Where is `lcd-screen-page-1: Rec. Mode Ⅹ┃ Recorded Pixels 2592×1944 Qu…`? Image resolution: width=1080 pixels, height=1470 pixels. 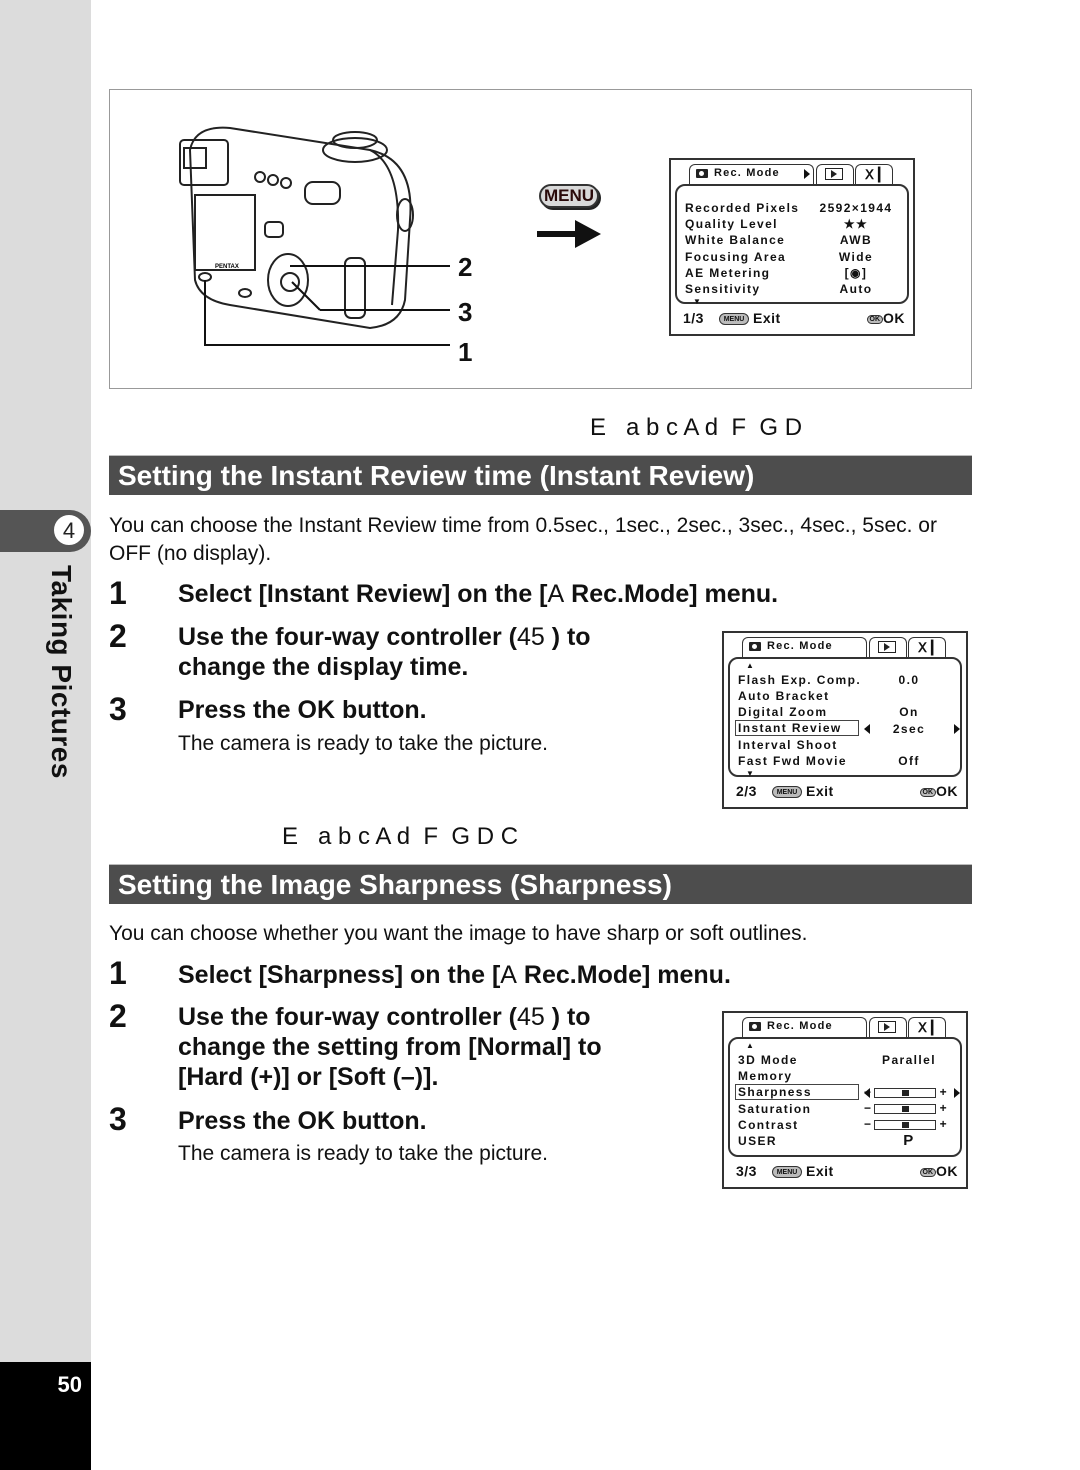 lcd-screen-page-1: Rec. Mode Ⅹ┃ Recorded Pixels 2592×1944 Qu… is located at coordinates (792, 247).